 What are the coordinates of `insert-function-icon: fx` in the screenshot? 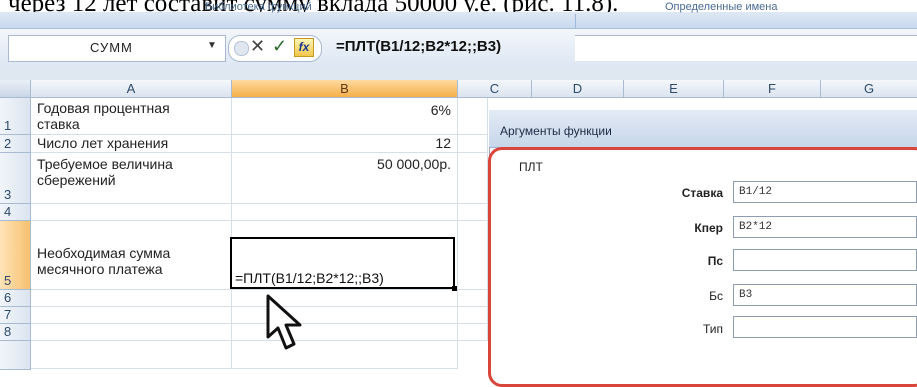 It's located at (304, 47).